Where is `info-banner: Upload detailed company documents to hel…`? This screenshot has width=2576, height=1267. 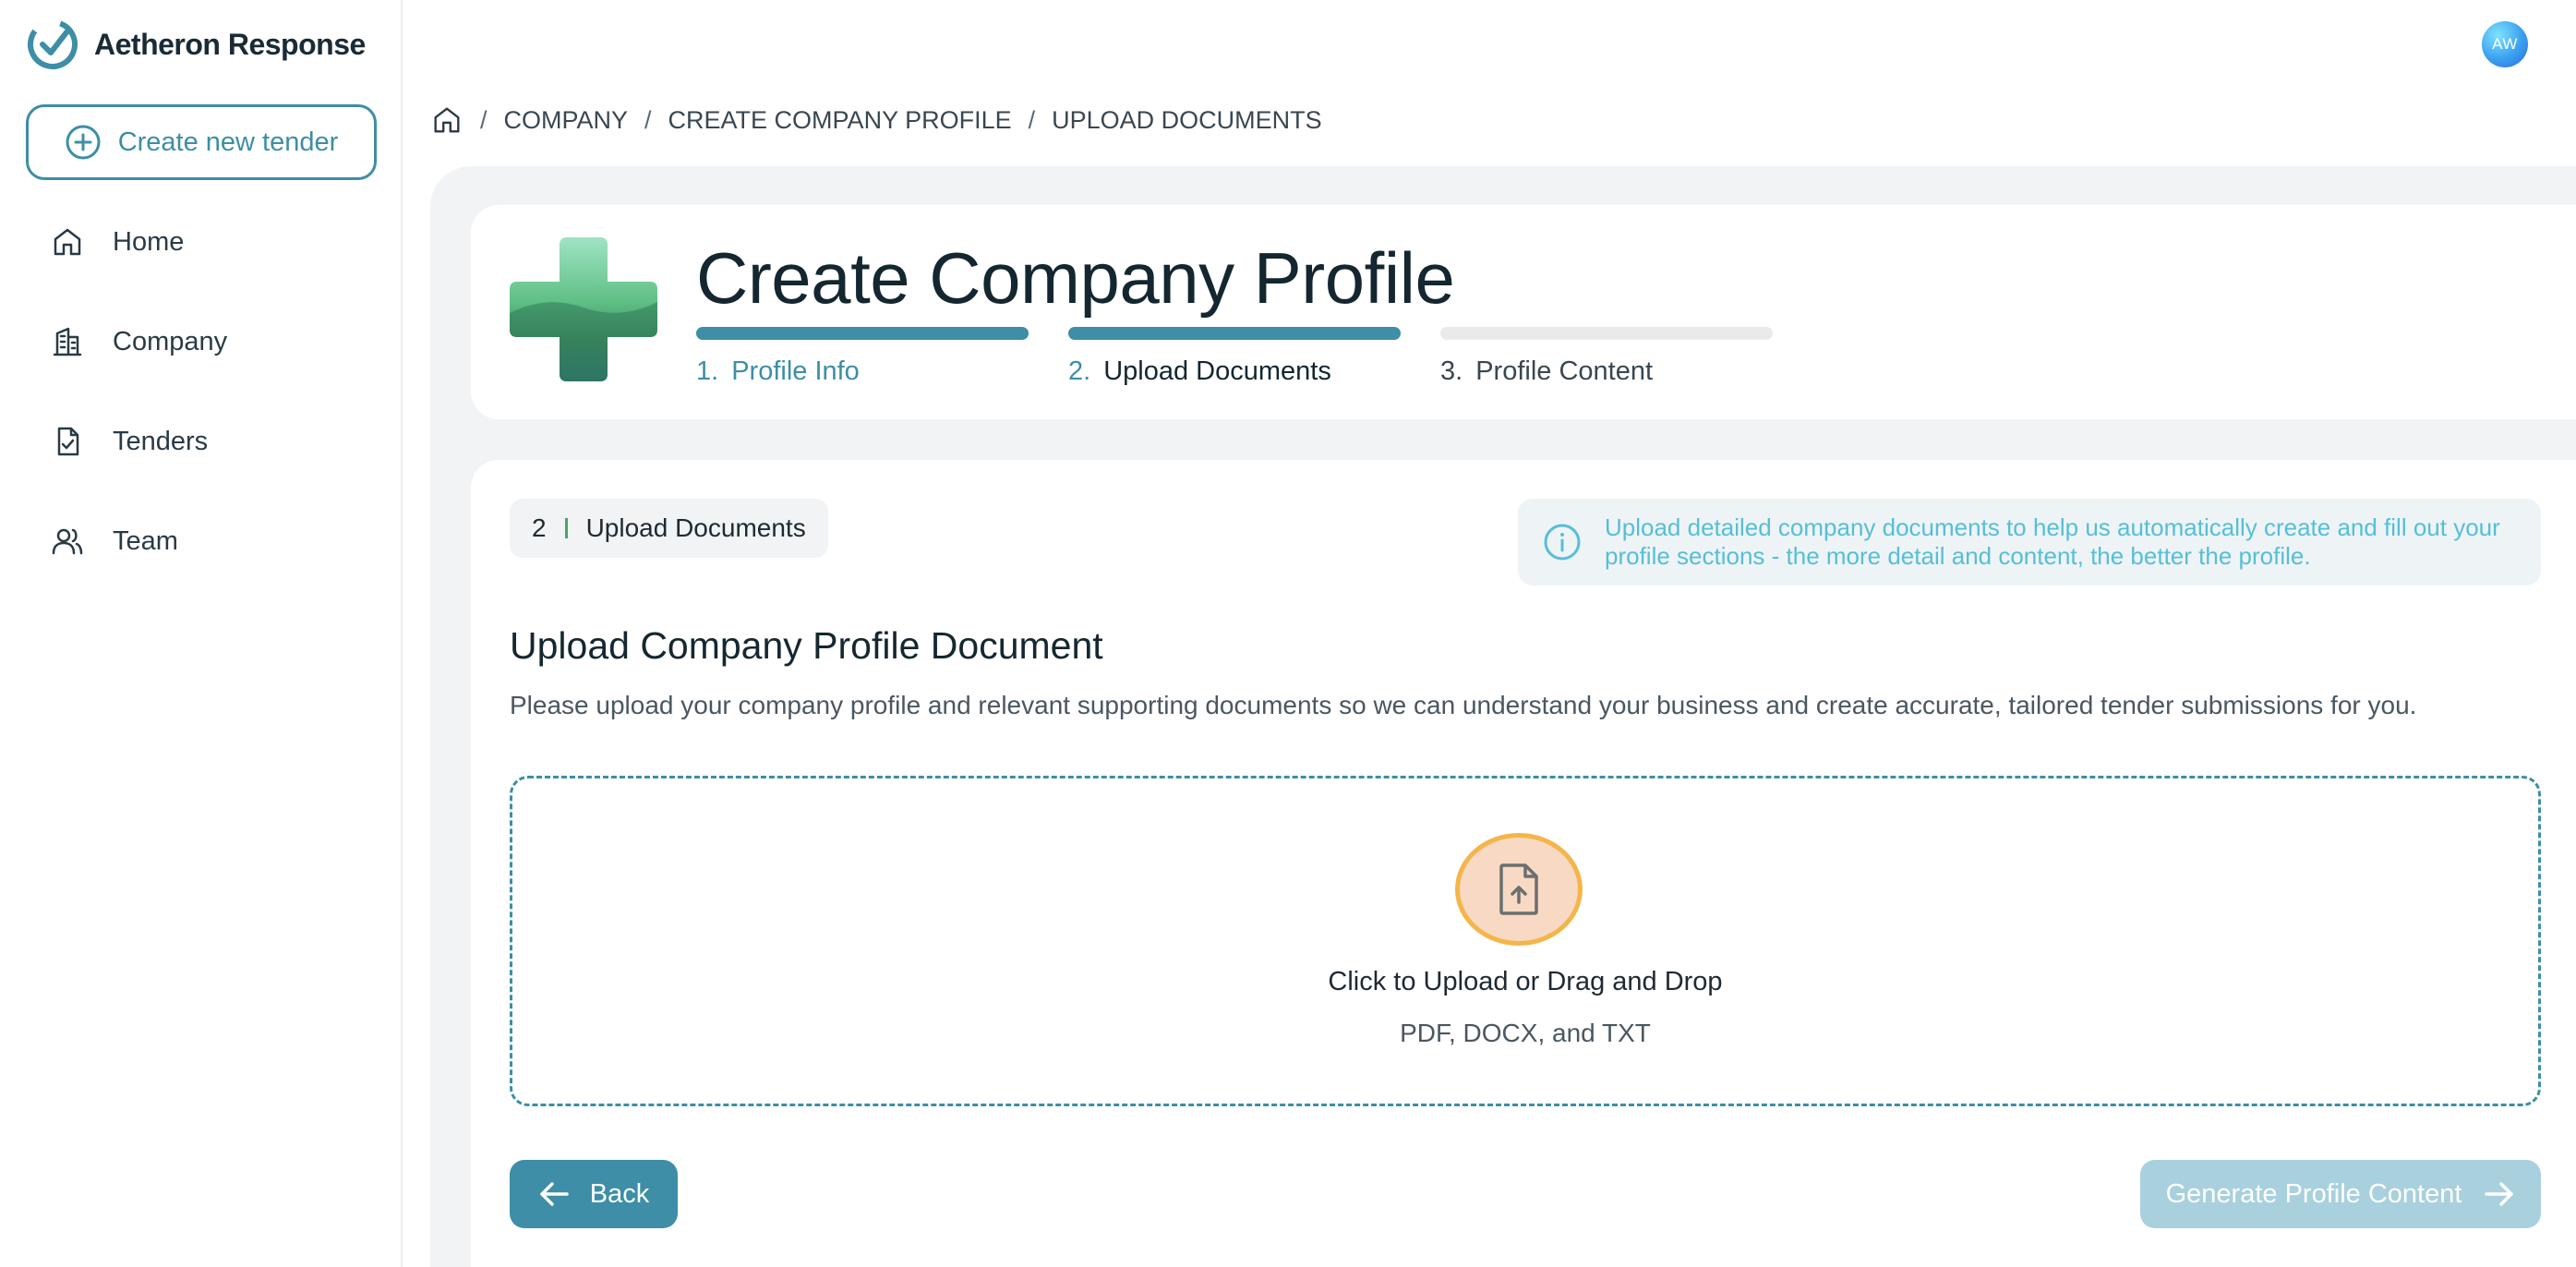 info-banner: Upload detailed company documents to hel… is located at coordinates (2030, 542).